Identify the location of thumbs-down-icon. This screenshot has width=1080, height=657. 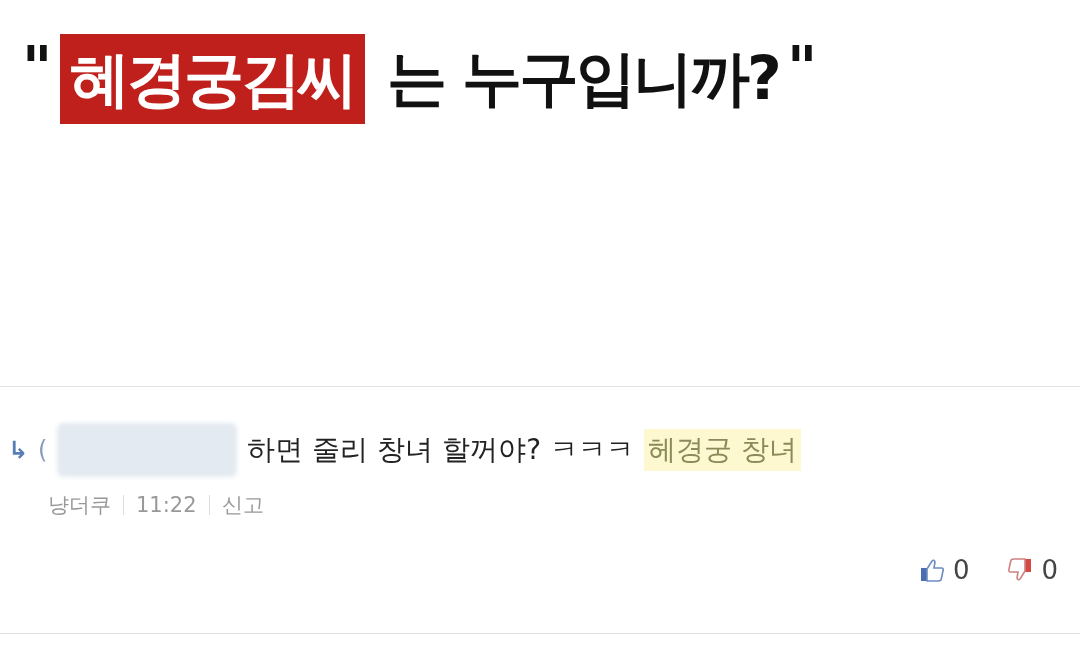
(1020, 570).